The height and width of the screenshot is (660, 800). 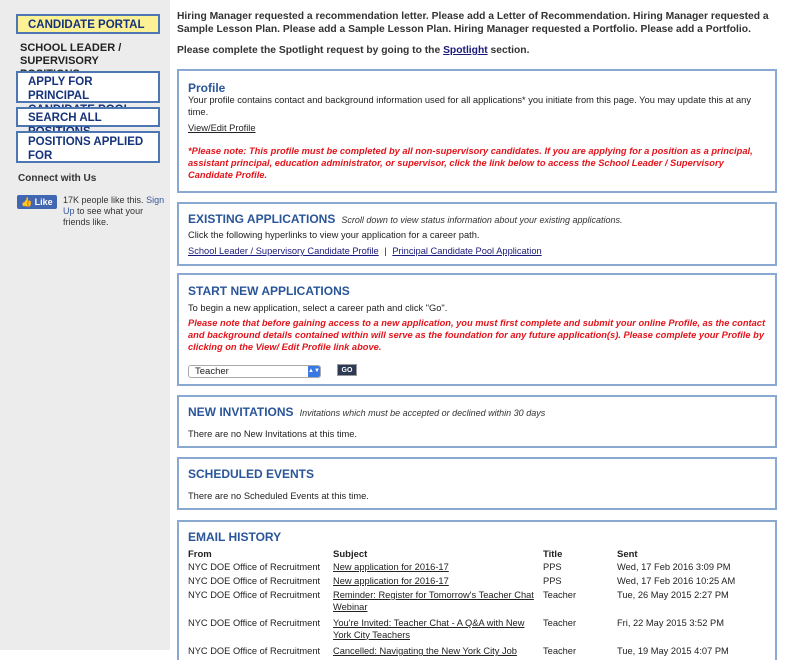 I want to click on career-path-value: Teacher, so click(x=212, y=371).